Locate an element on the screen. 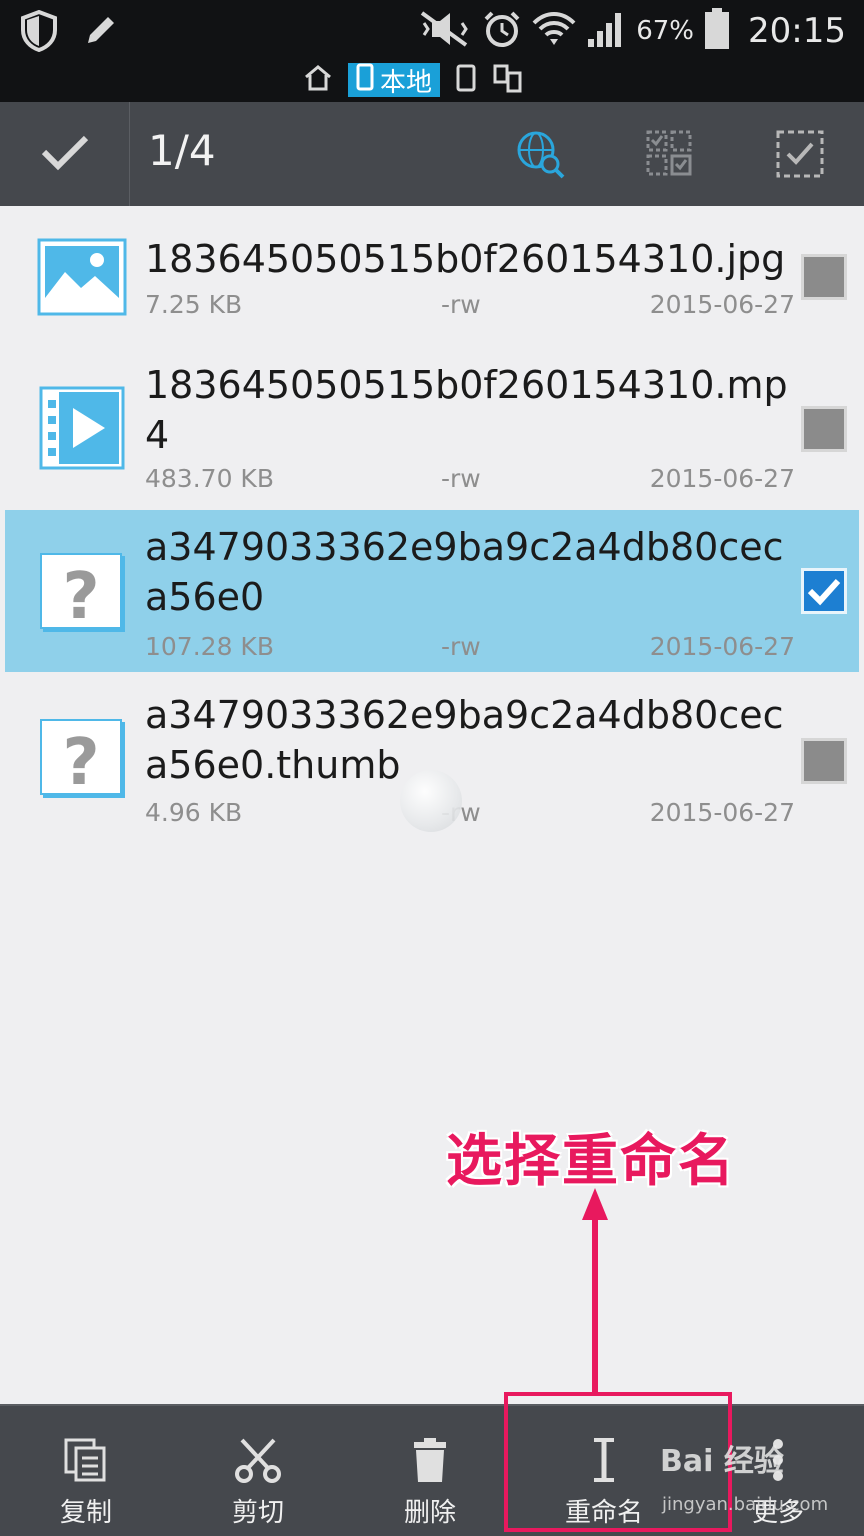 This screenshot has width=864, height=1536. mute-icon is located at coordinates (444, 31).